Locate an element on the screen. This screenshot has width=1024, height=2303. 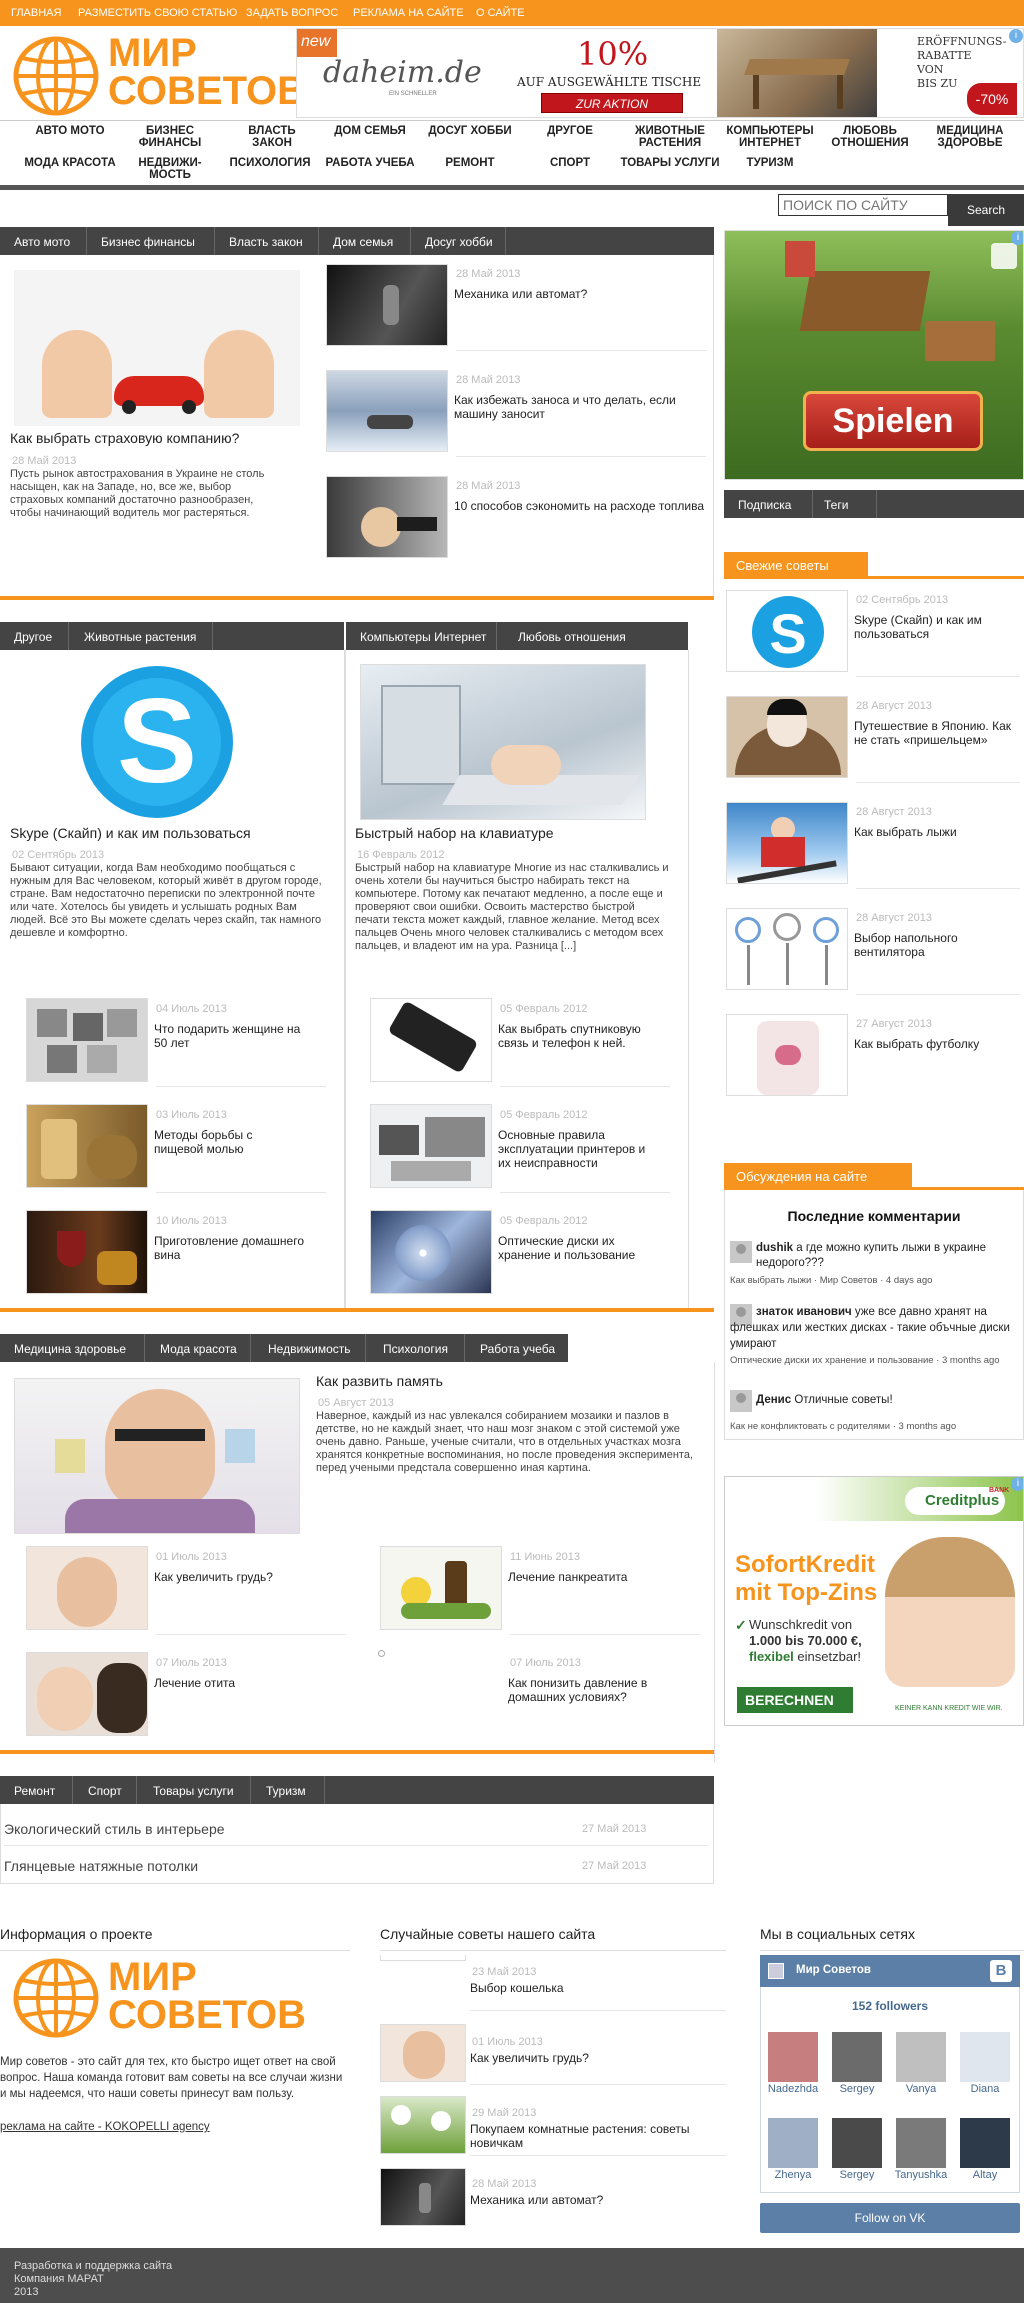
tab-business: Бизнес финансы is located at coordinates (148, 242).